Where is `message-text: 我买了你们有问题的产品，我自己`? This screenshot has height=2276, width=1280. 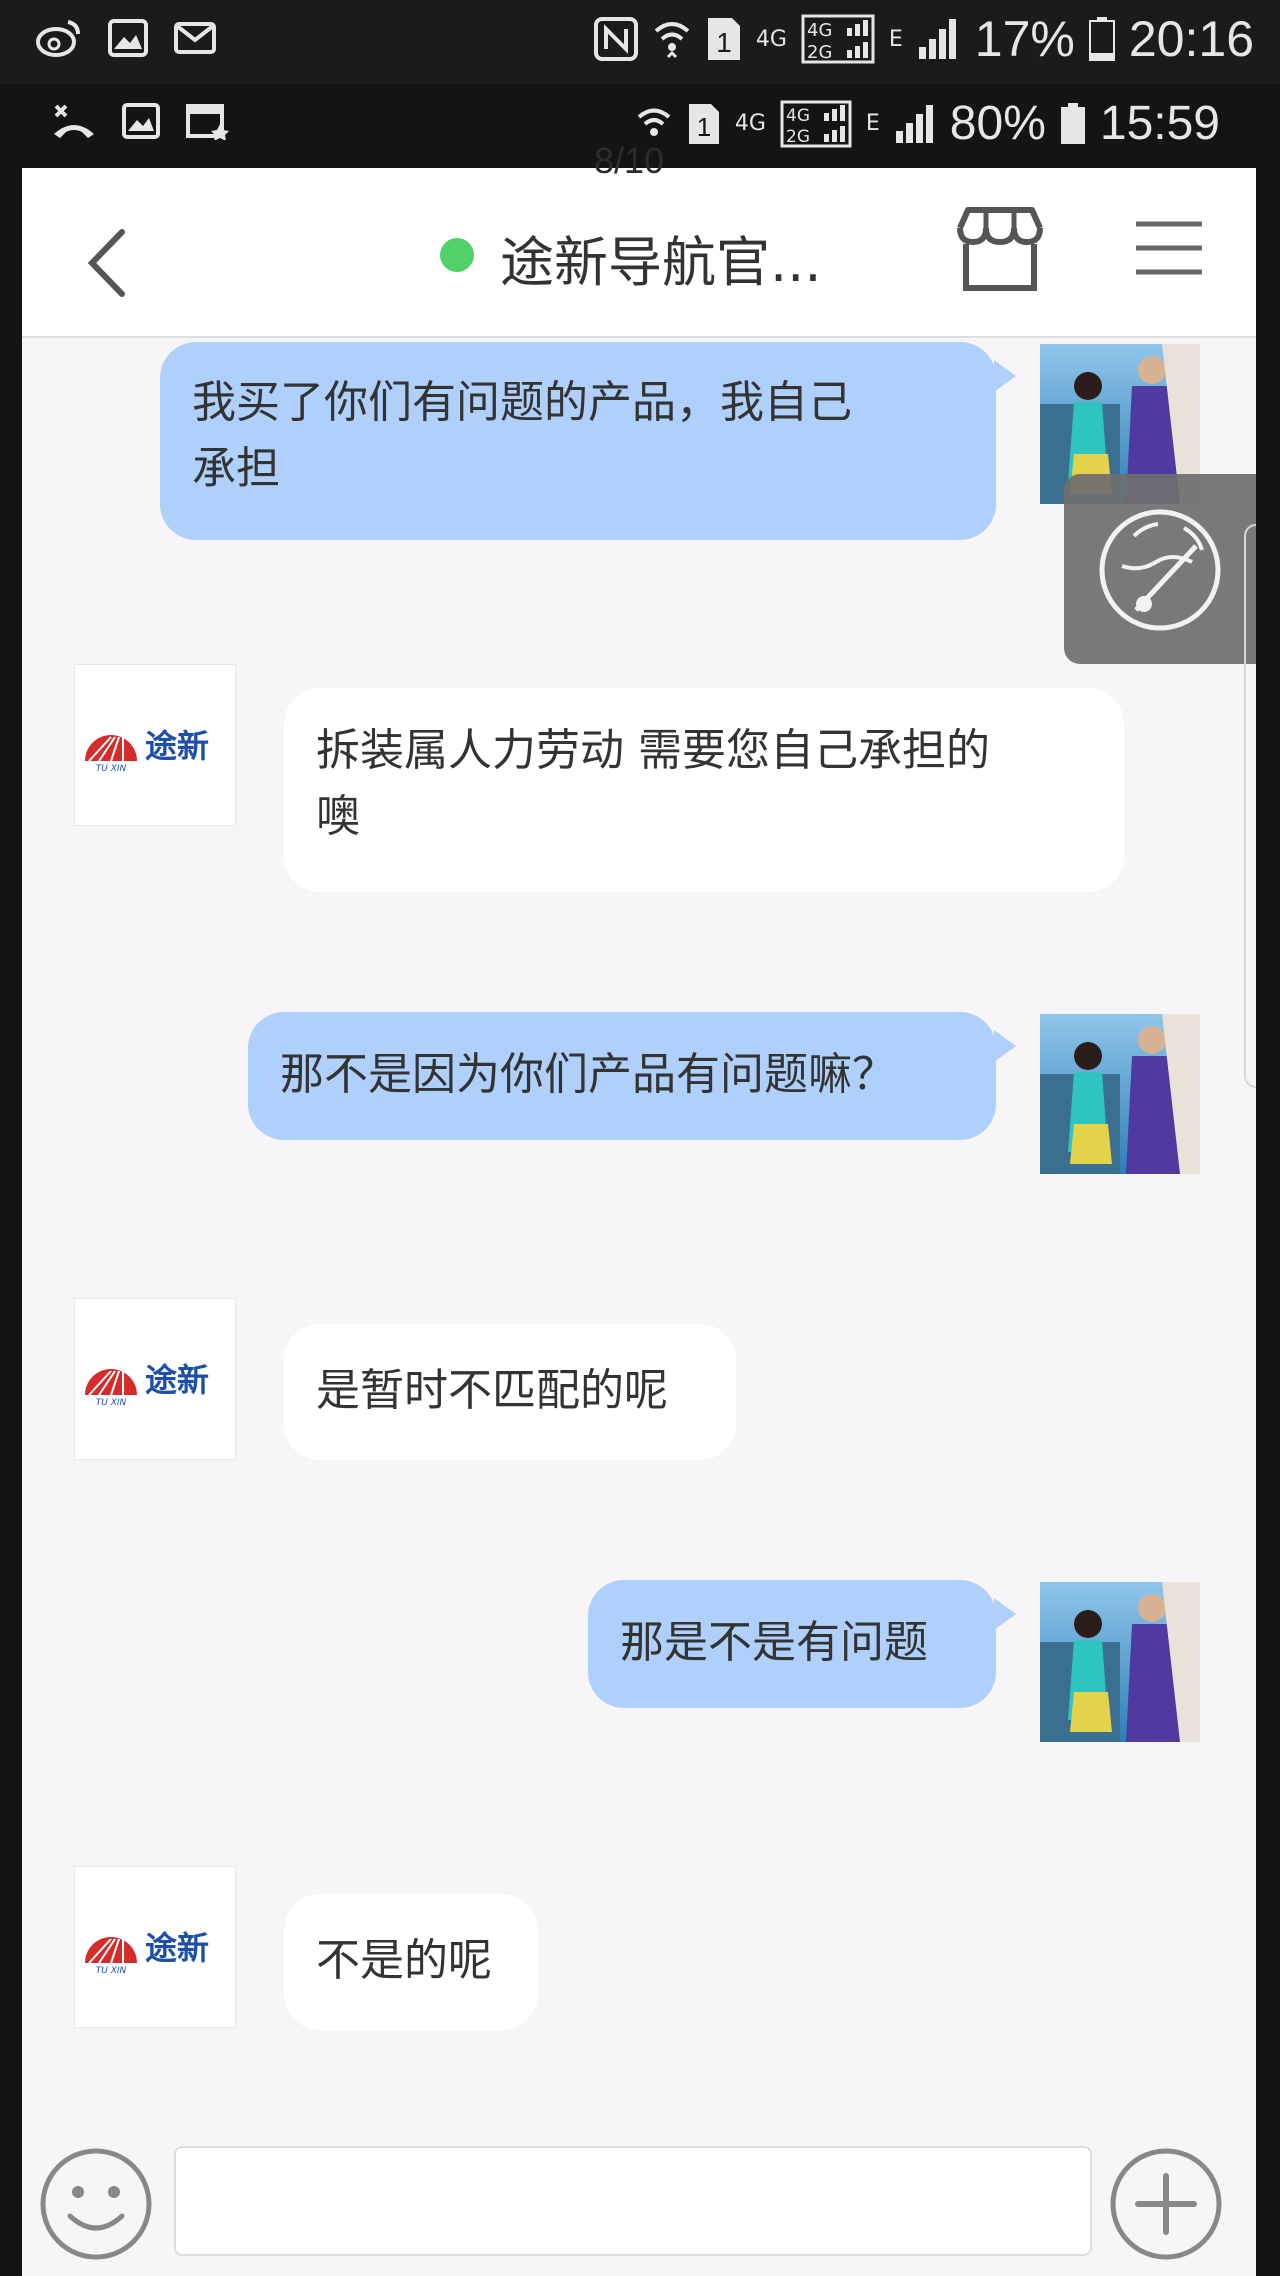 message-text: 我买了你们有问题的产品，我自己 is located at coordinates (522, 402).